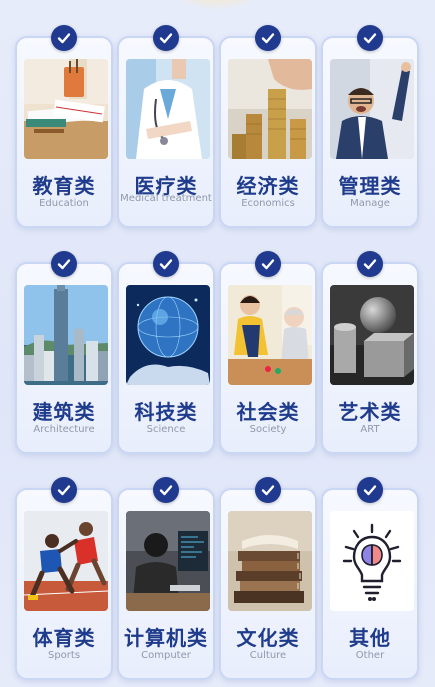  Describe the element at coordinates (66, 109) in the screenshot. I see `books-on-desk-image` at that location.